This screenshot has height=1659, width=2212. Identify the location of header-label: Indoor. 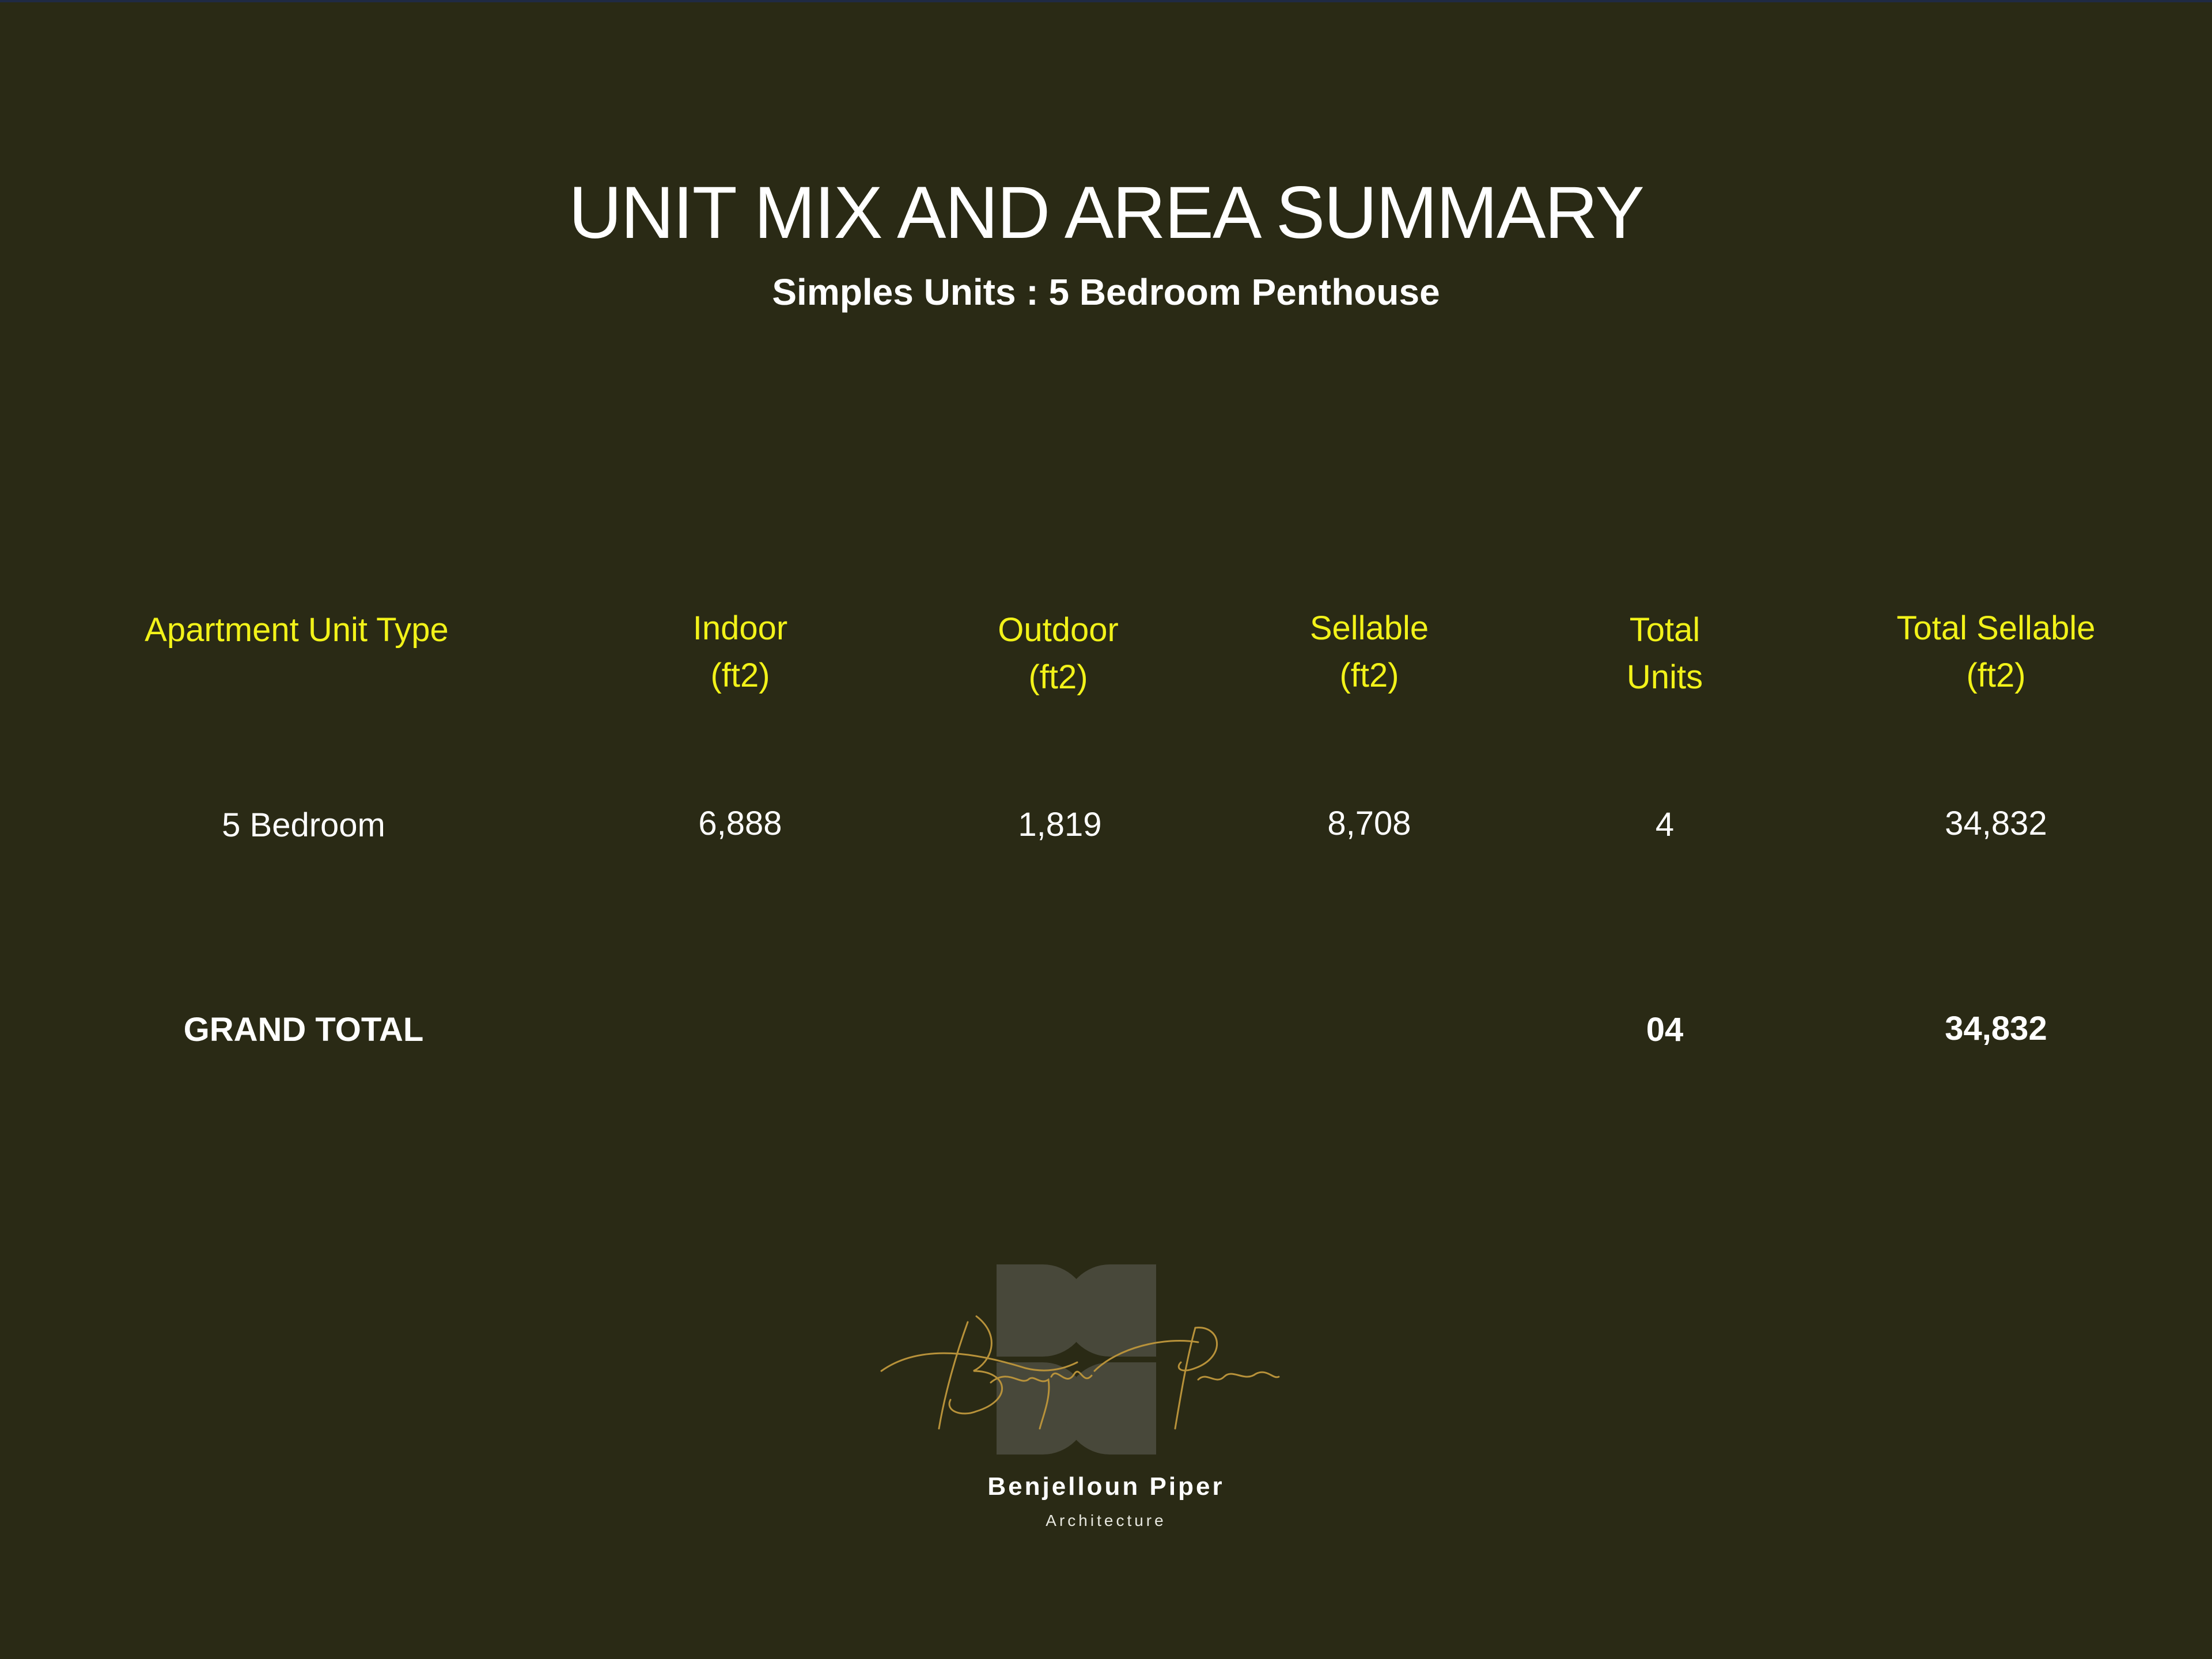
(740, 628).